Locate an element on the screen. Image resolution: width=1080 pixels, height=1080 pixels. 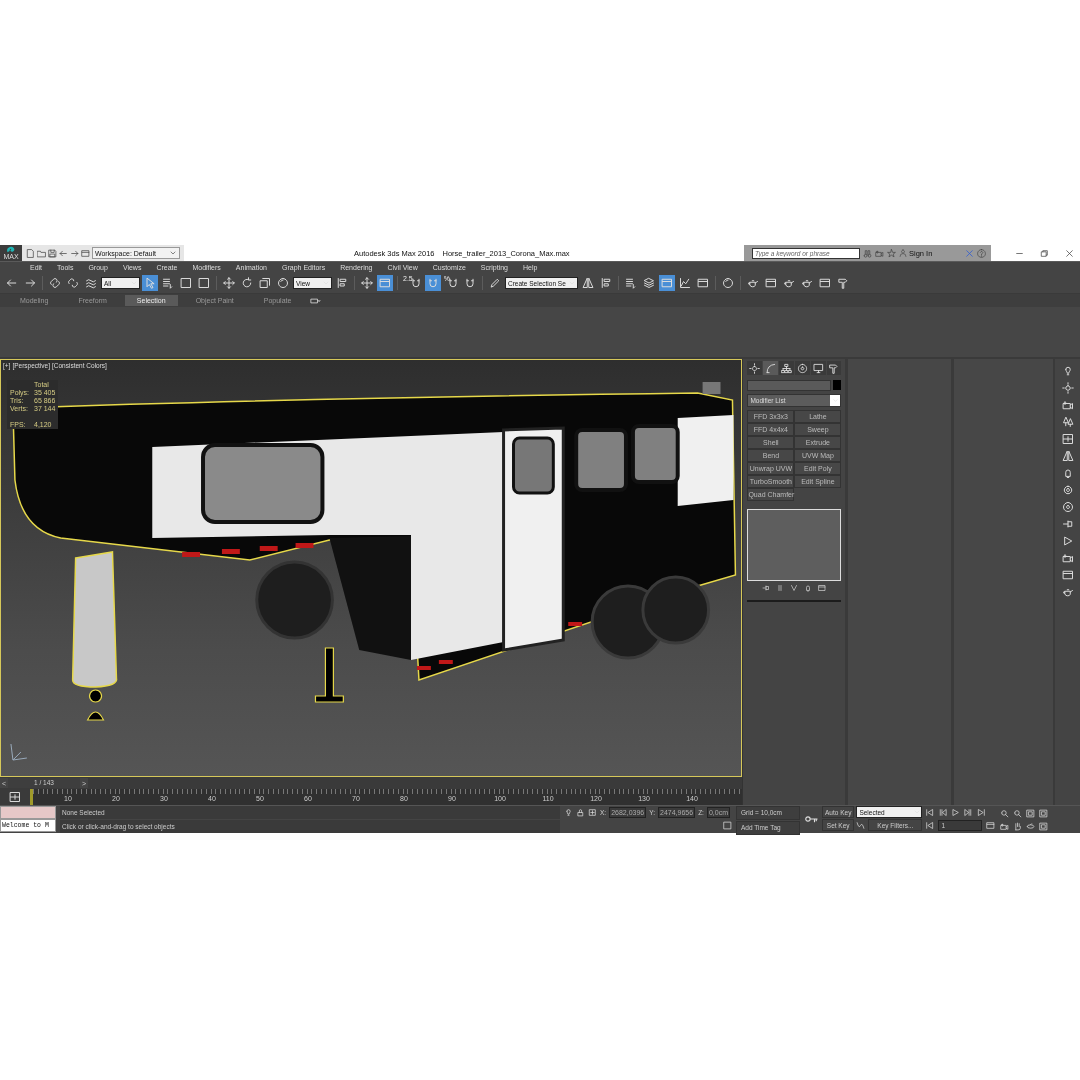
helper-object-icon is located at coordinates (96, 705).